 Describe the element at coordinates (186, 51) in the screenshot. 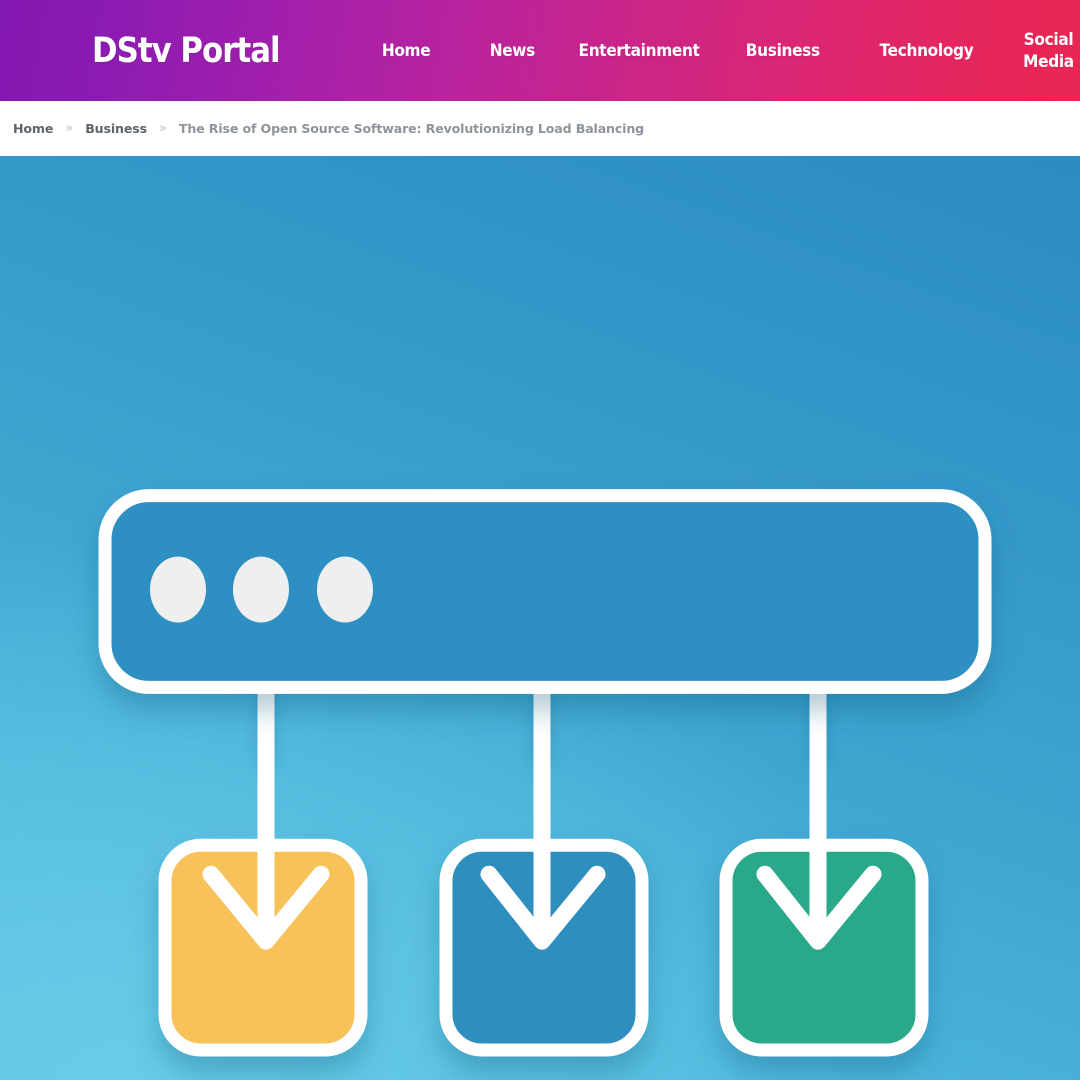

I see `site-logo: DStv Portal` at that location.